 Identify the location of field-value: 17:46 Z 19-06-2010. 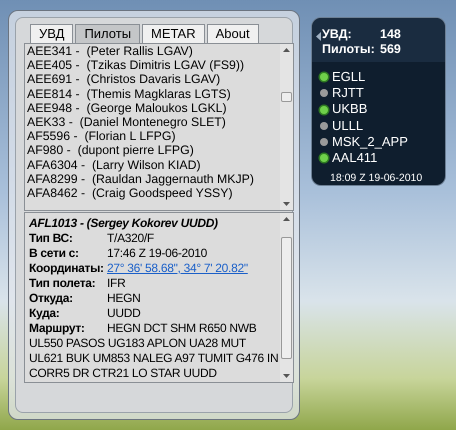
(157, 253).